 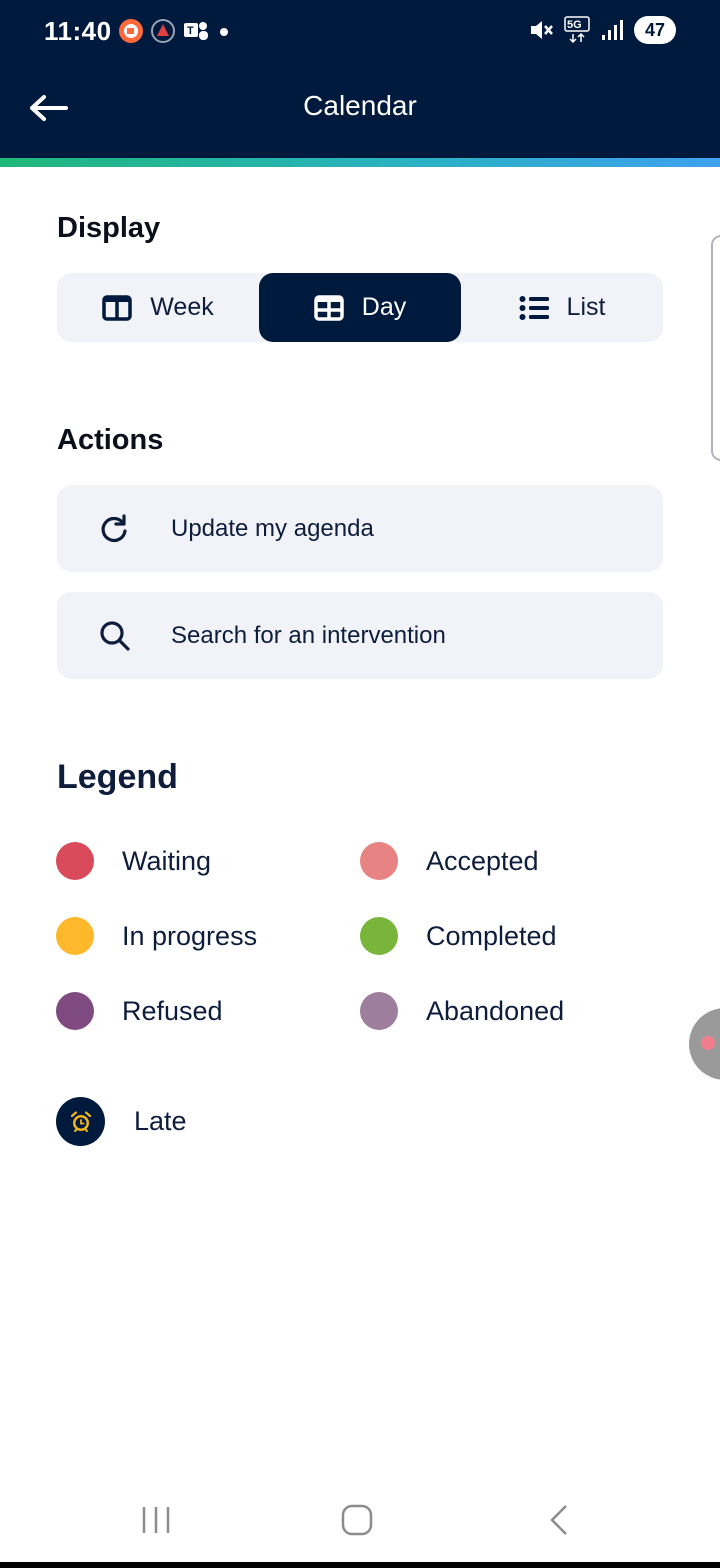 I want to click on legend-item-completed: Completed, so click(x=458, y=936).